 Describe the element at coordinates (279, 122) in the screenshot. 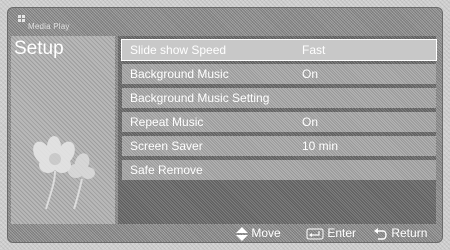

I see `menu-item-repeat-music: Repeat Music On` at that location.